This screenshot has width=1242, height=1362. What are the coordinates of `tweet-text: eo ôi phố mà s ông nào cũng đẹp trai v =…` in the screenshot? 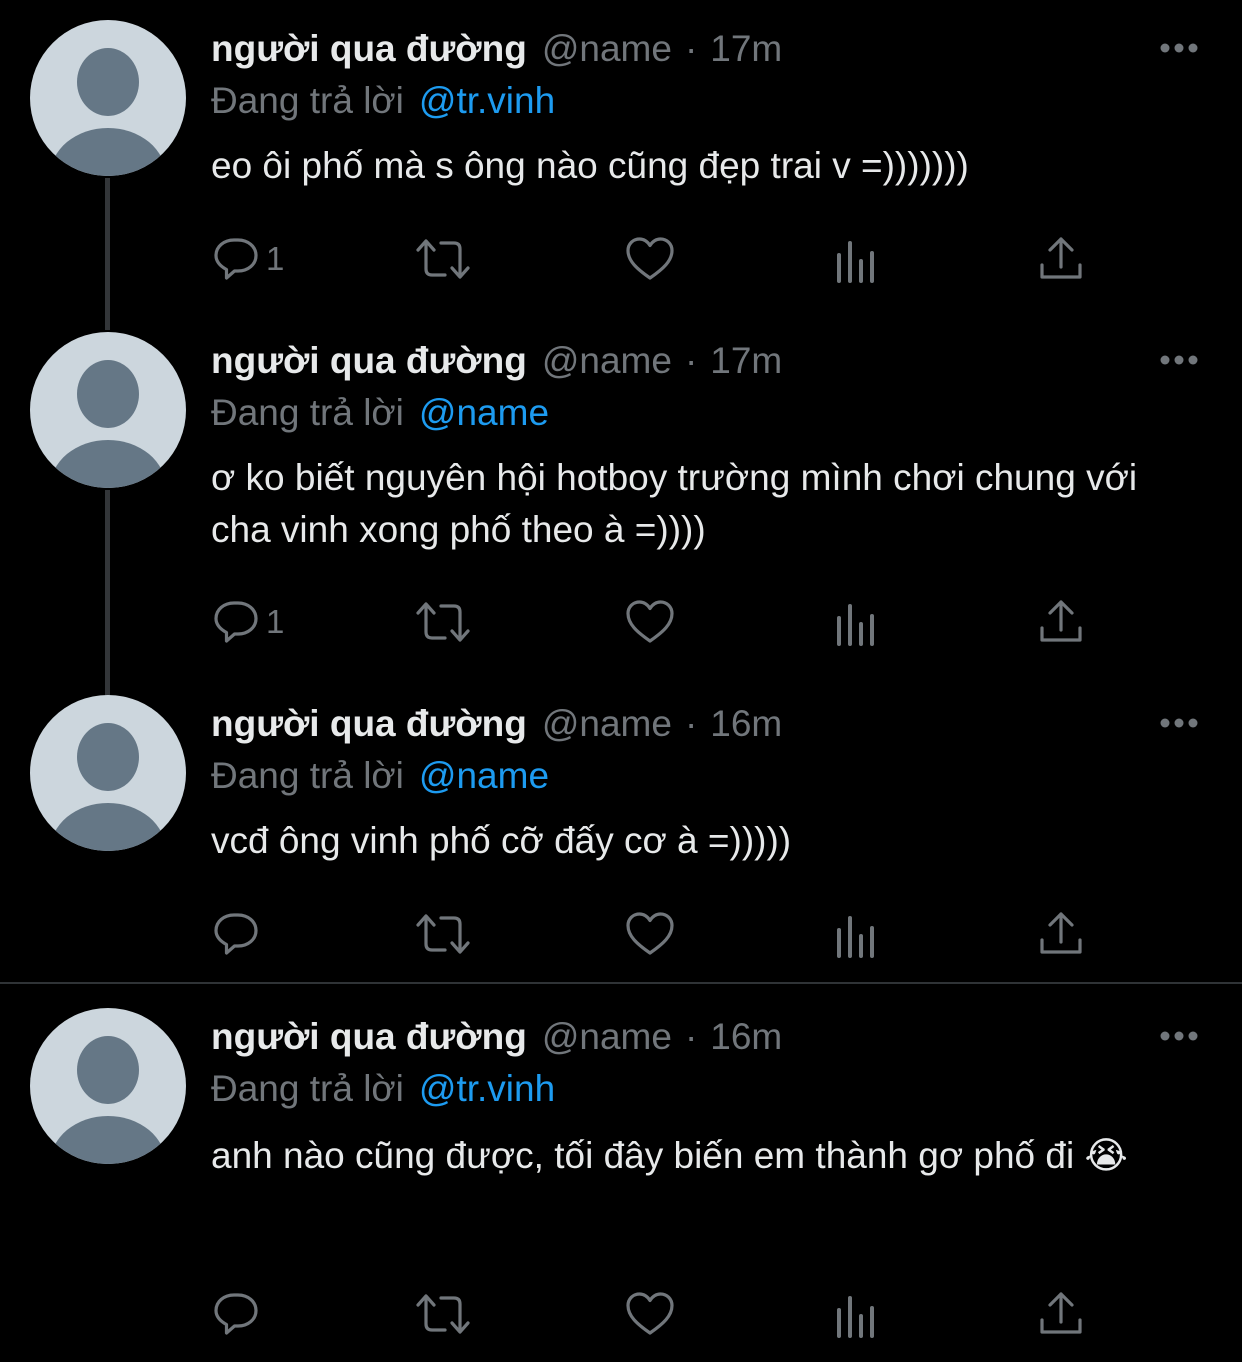 It's located at (590, 165).